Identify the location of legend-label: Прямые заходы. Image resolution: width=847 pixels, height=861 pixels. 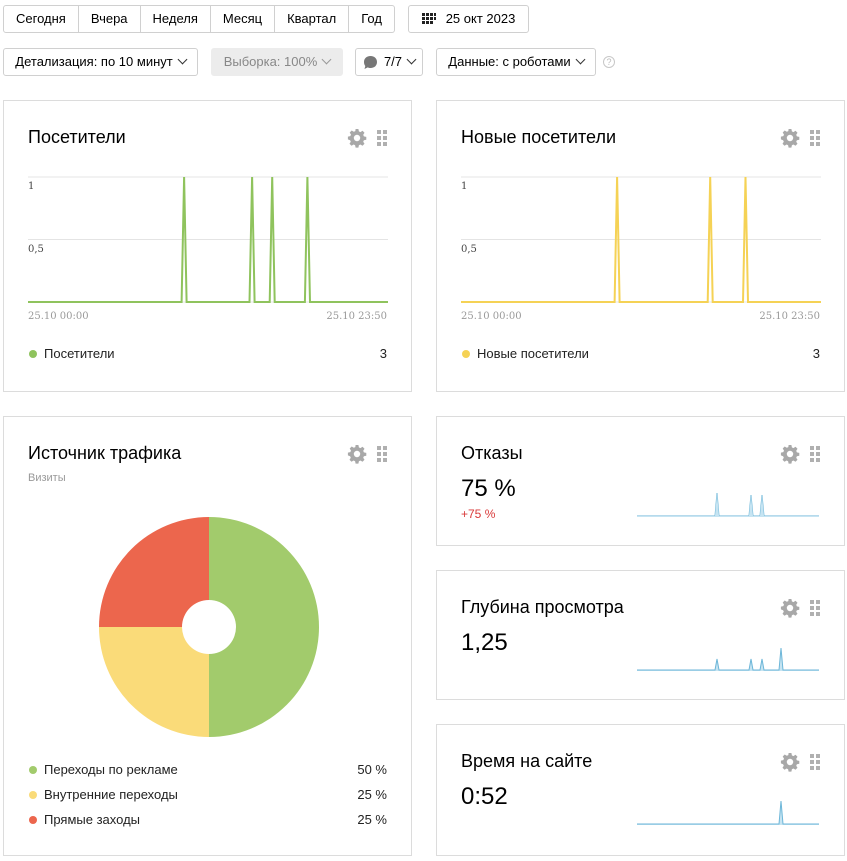
(92, 819).